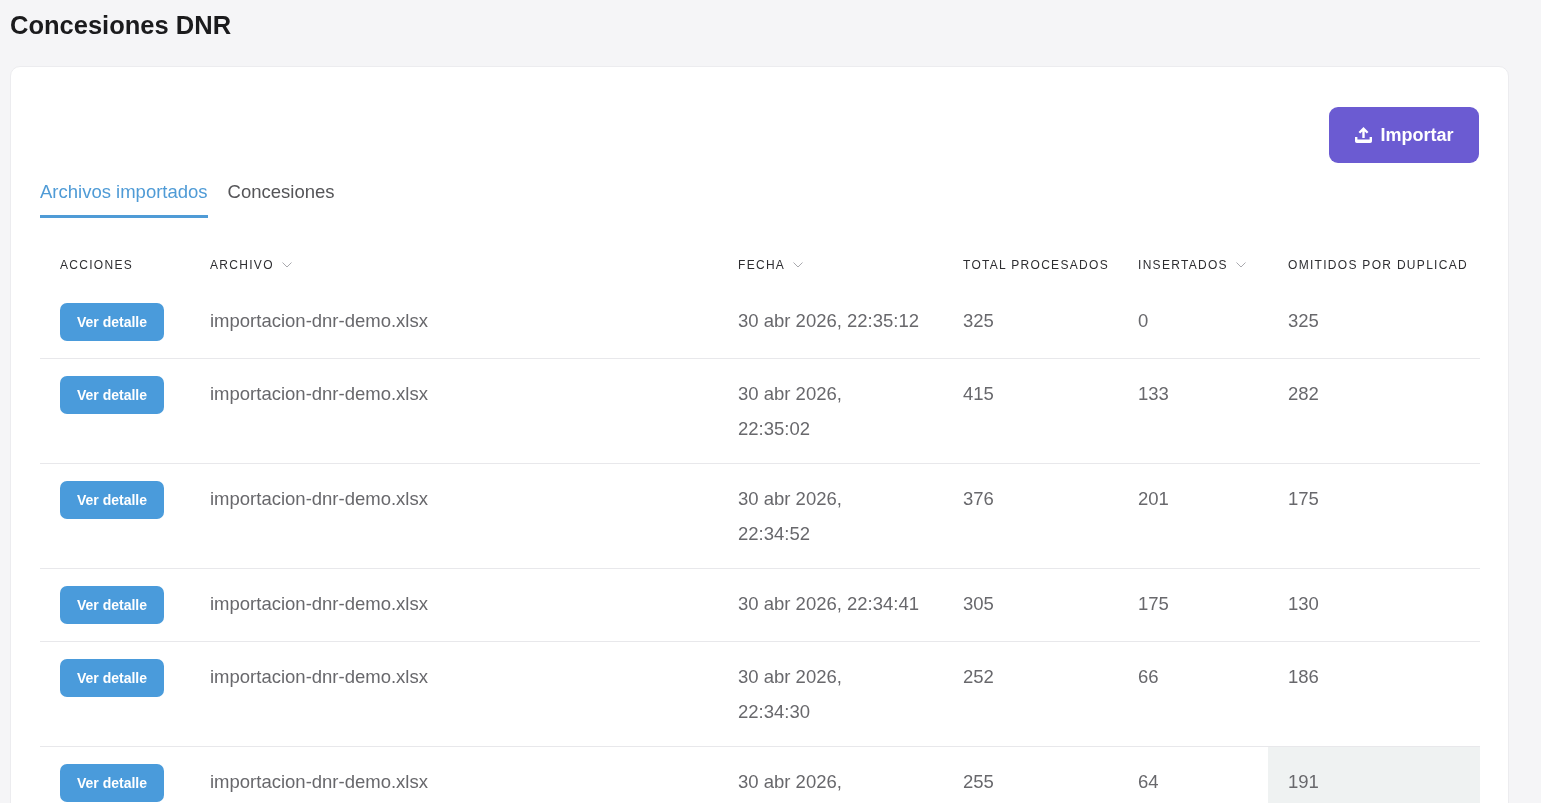  I want to click on column-header: ACCIONES, so click(97, 265).